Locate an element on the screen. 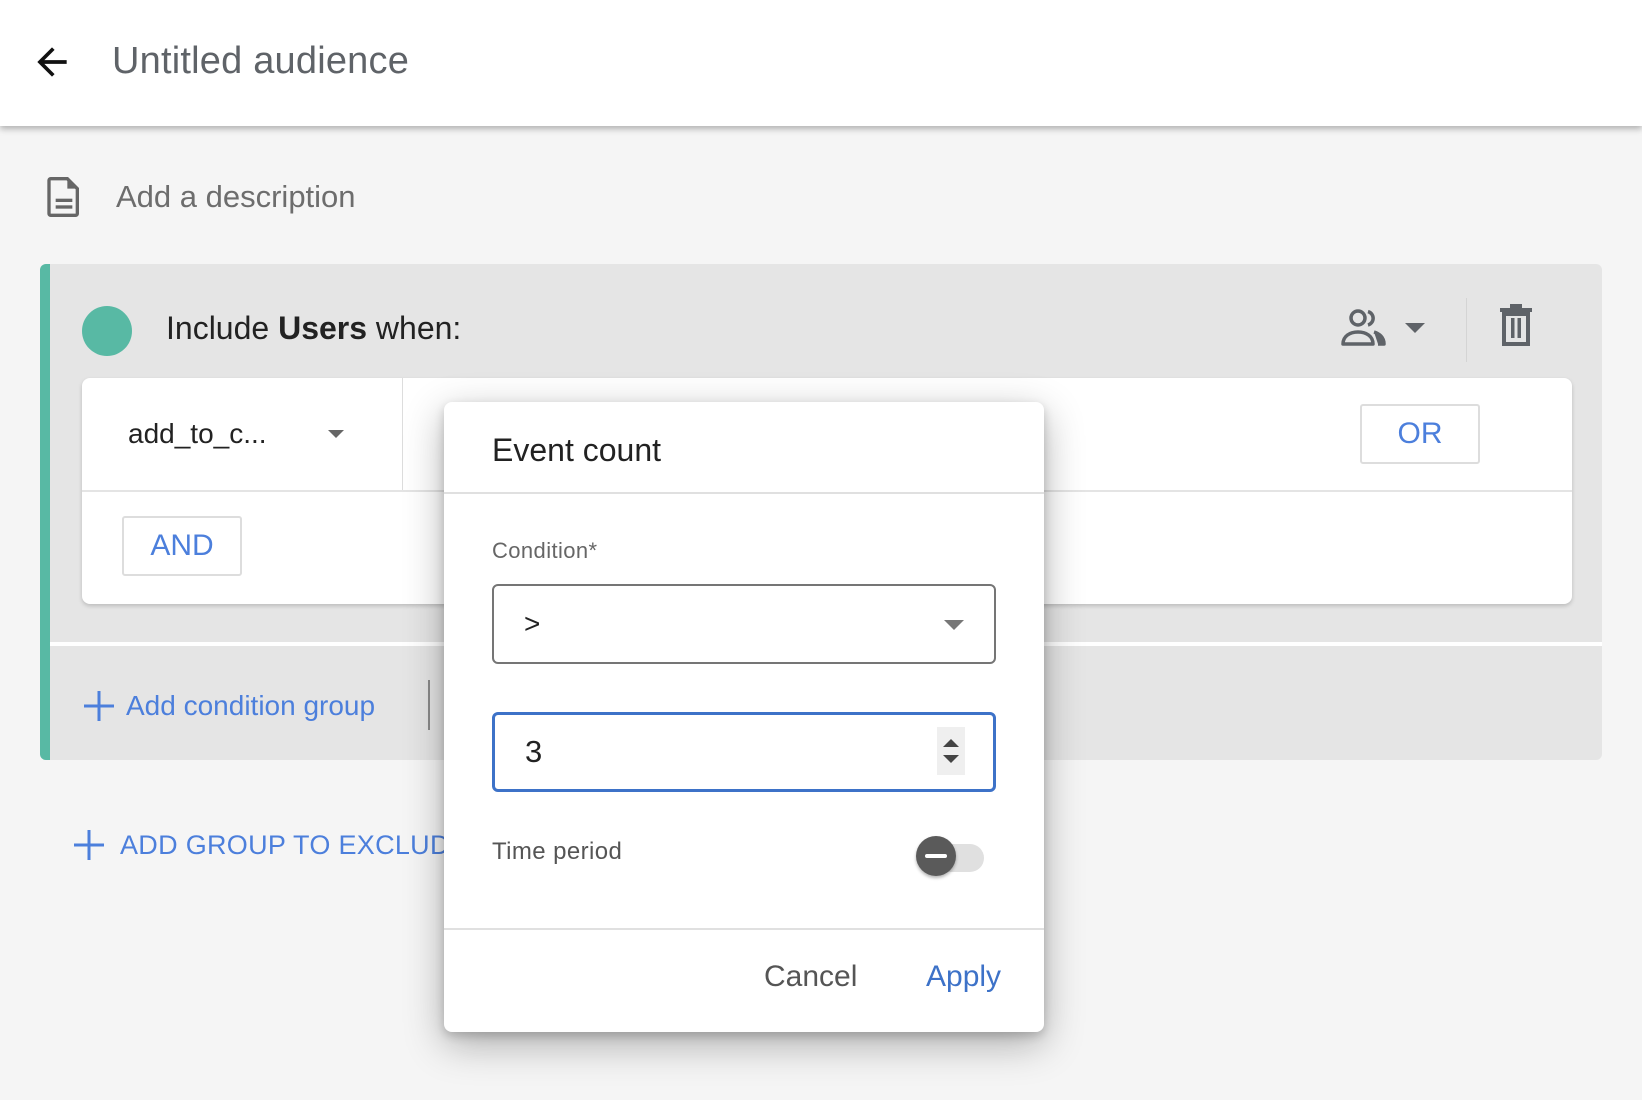  time-period-toggle is located at coordinates (951, 856).